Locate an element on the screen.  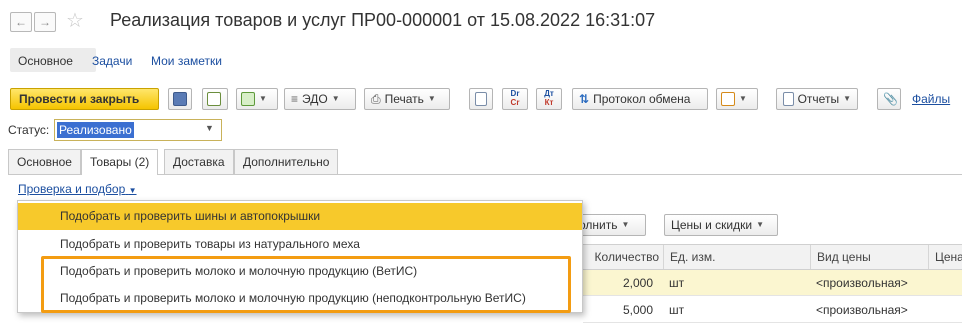
fill-label: олнить is located at coordinates (598, 225).